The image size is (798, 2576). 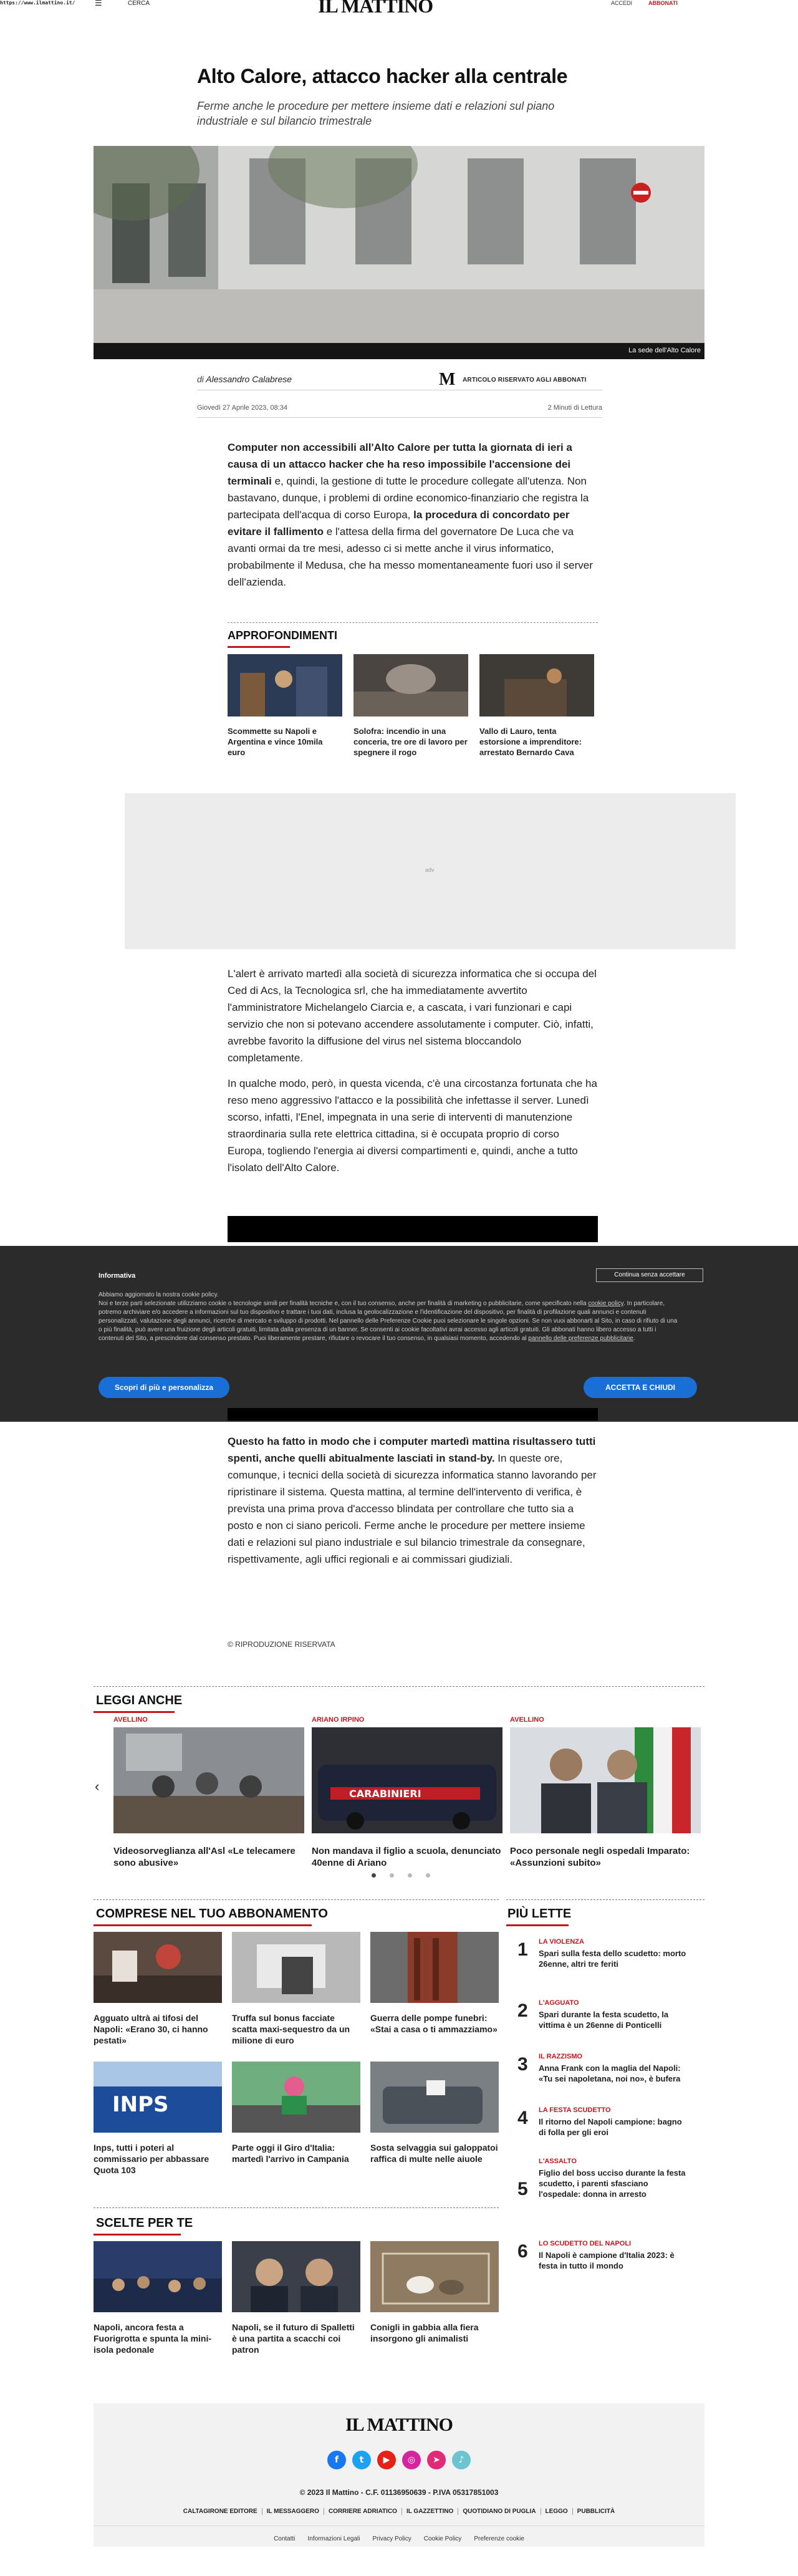 I want to click on footer-link: IL GAZZETTINO, so click(x=430, y=2511).